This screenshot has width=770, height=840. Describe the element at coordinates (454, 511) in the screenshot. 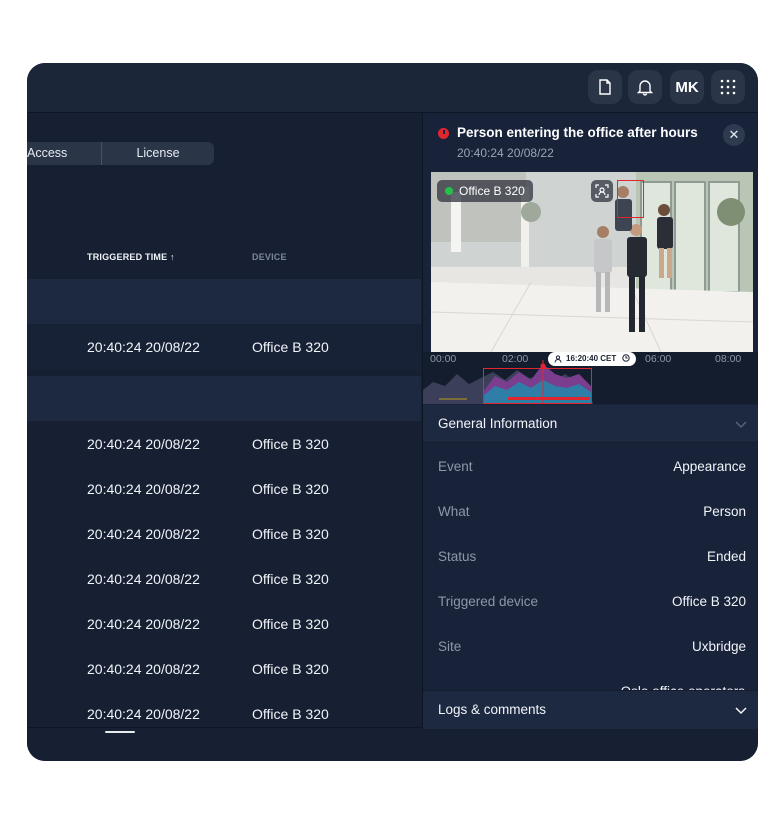

I see `info-key: What` at that location.